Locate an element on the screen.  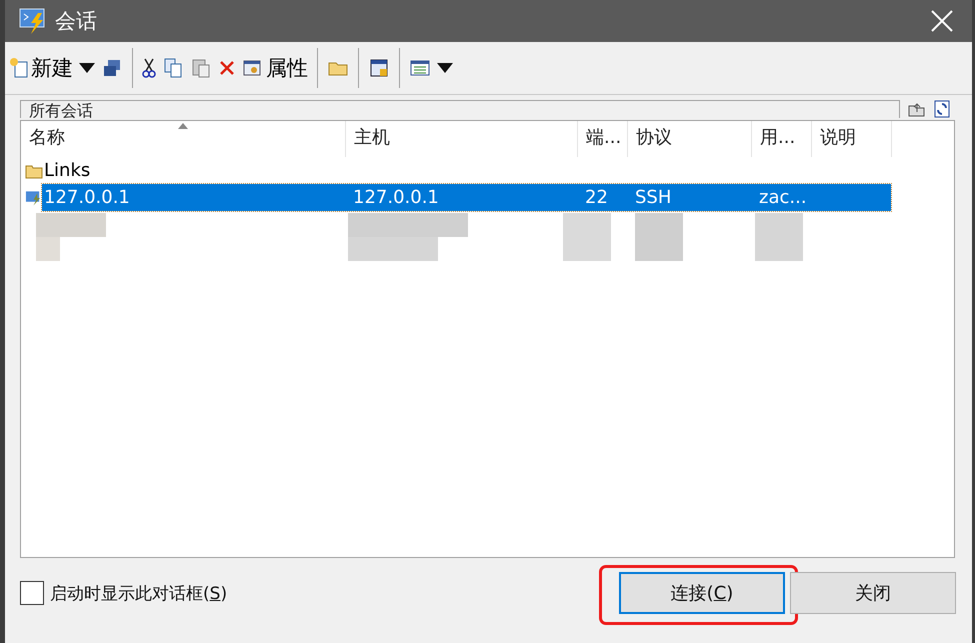
delete-button is located at coordinates (227, 68).